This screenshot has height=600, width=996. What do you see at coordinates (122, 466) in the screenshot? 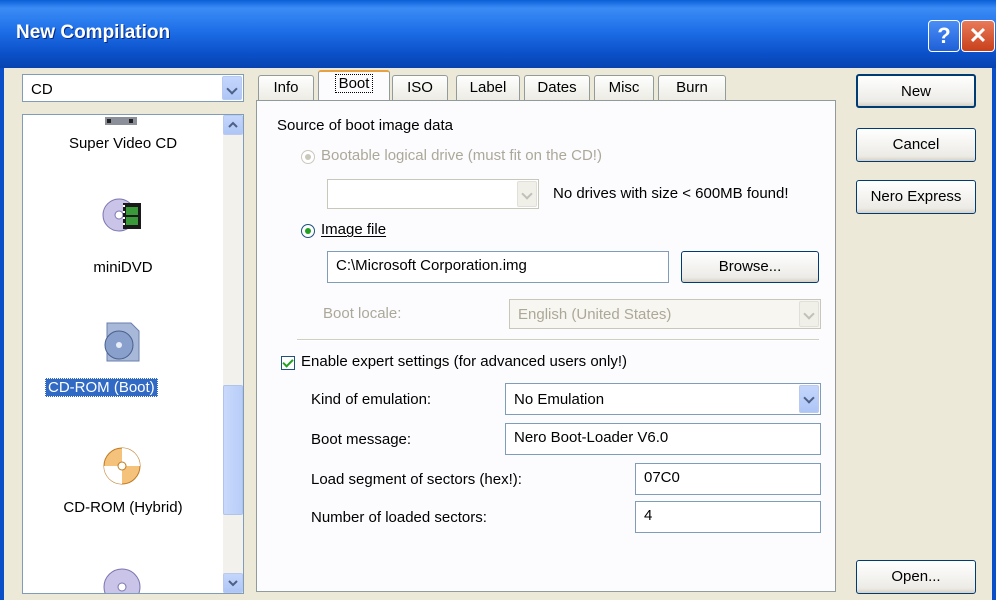
I see `hybrid-disc-icon` at bounding box center [122, 466].